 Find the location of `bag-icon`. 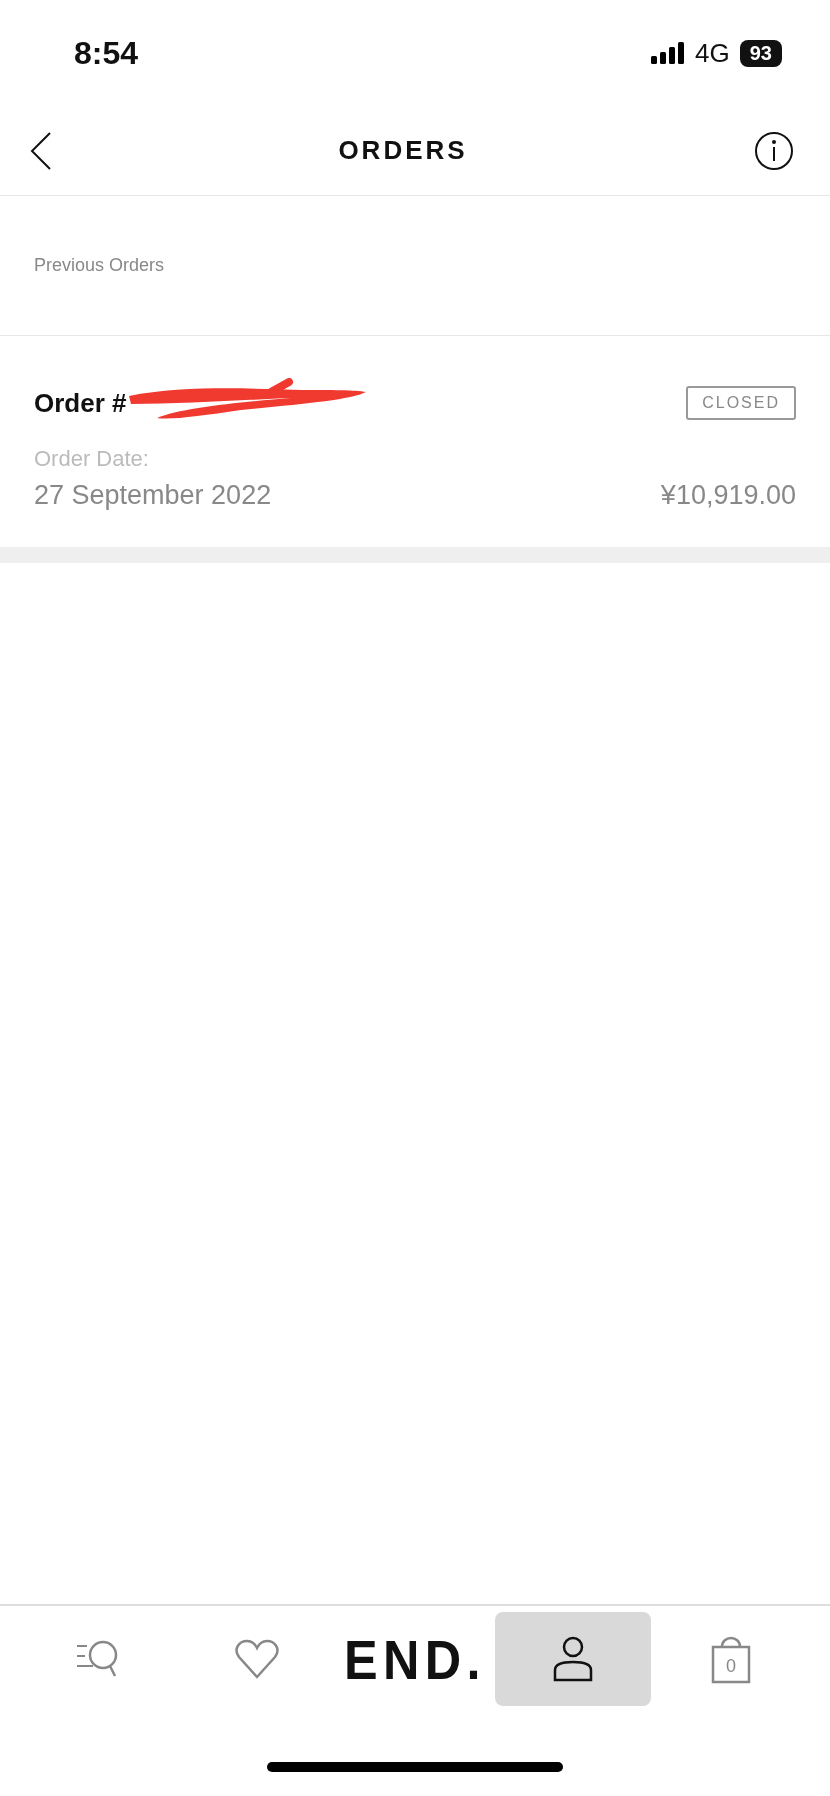

bag-icon is located at coordinates (731, 1660).